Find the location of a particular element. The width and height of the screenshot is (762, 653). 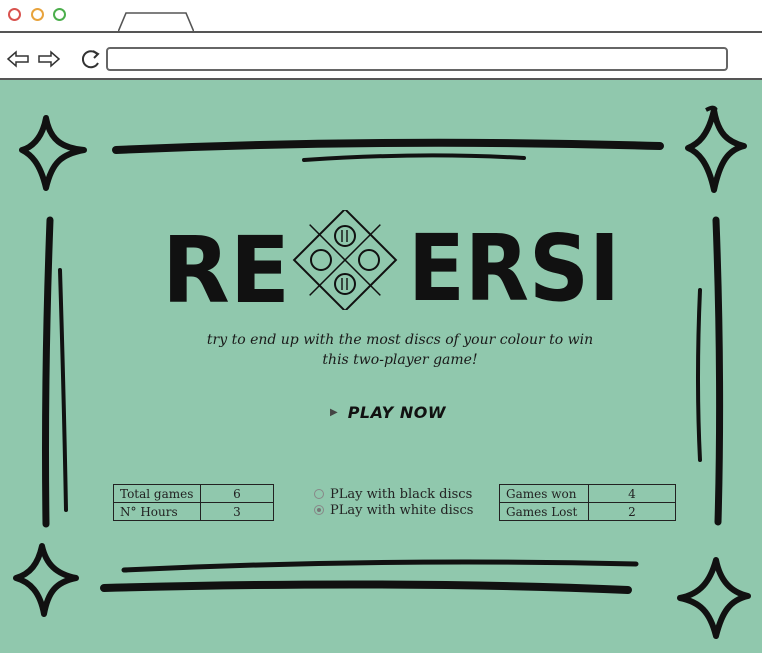

play-now-label: PLAY NOW is located at coordinates (396, 412).